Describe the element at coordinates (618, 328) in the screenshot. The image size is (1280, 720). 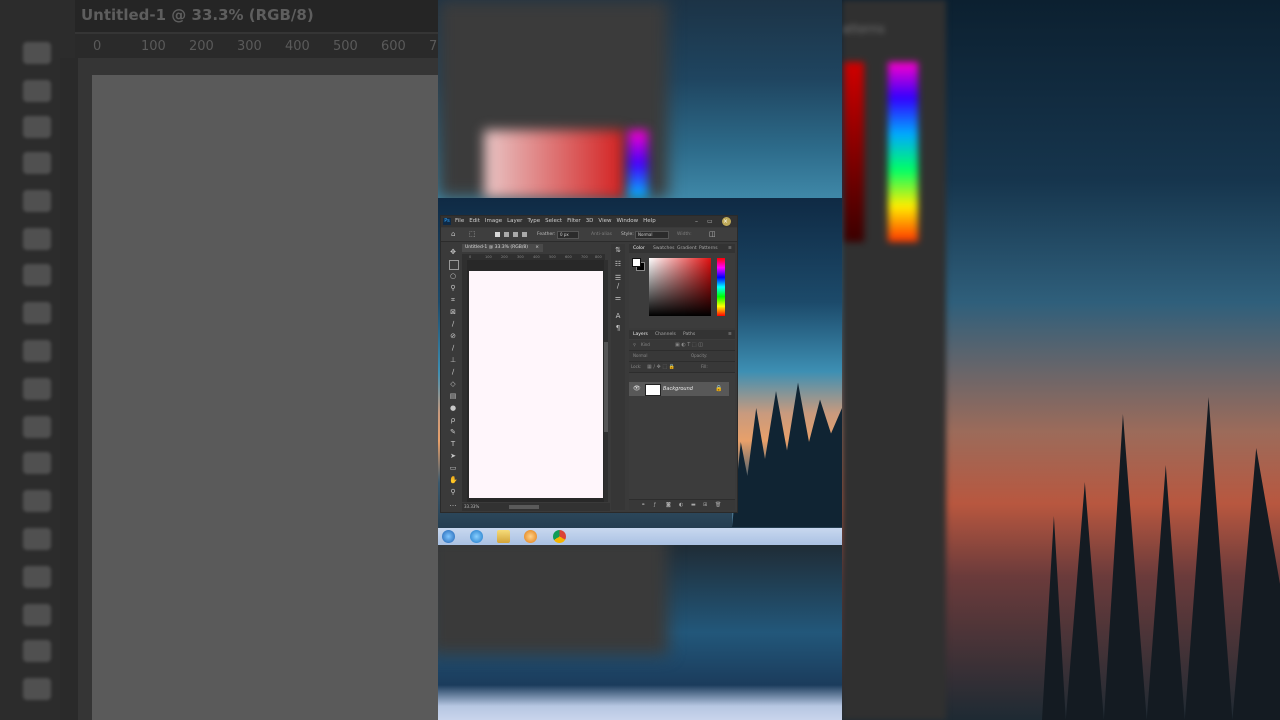
I see `paragraph-panel-icon: ¶` at that location.